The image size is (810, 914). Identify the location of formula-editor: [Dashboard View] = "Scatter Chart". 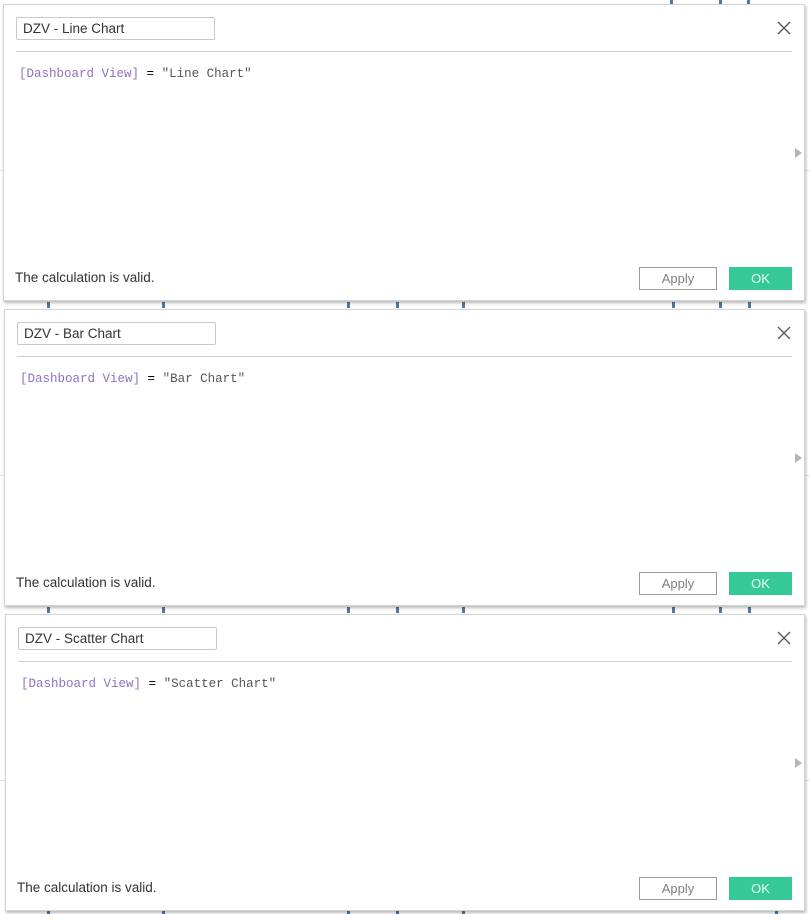
(148, 684).